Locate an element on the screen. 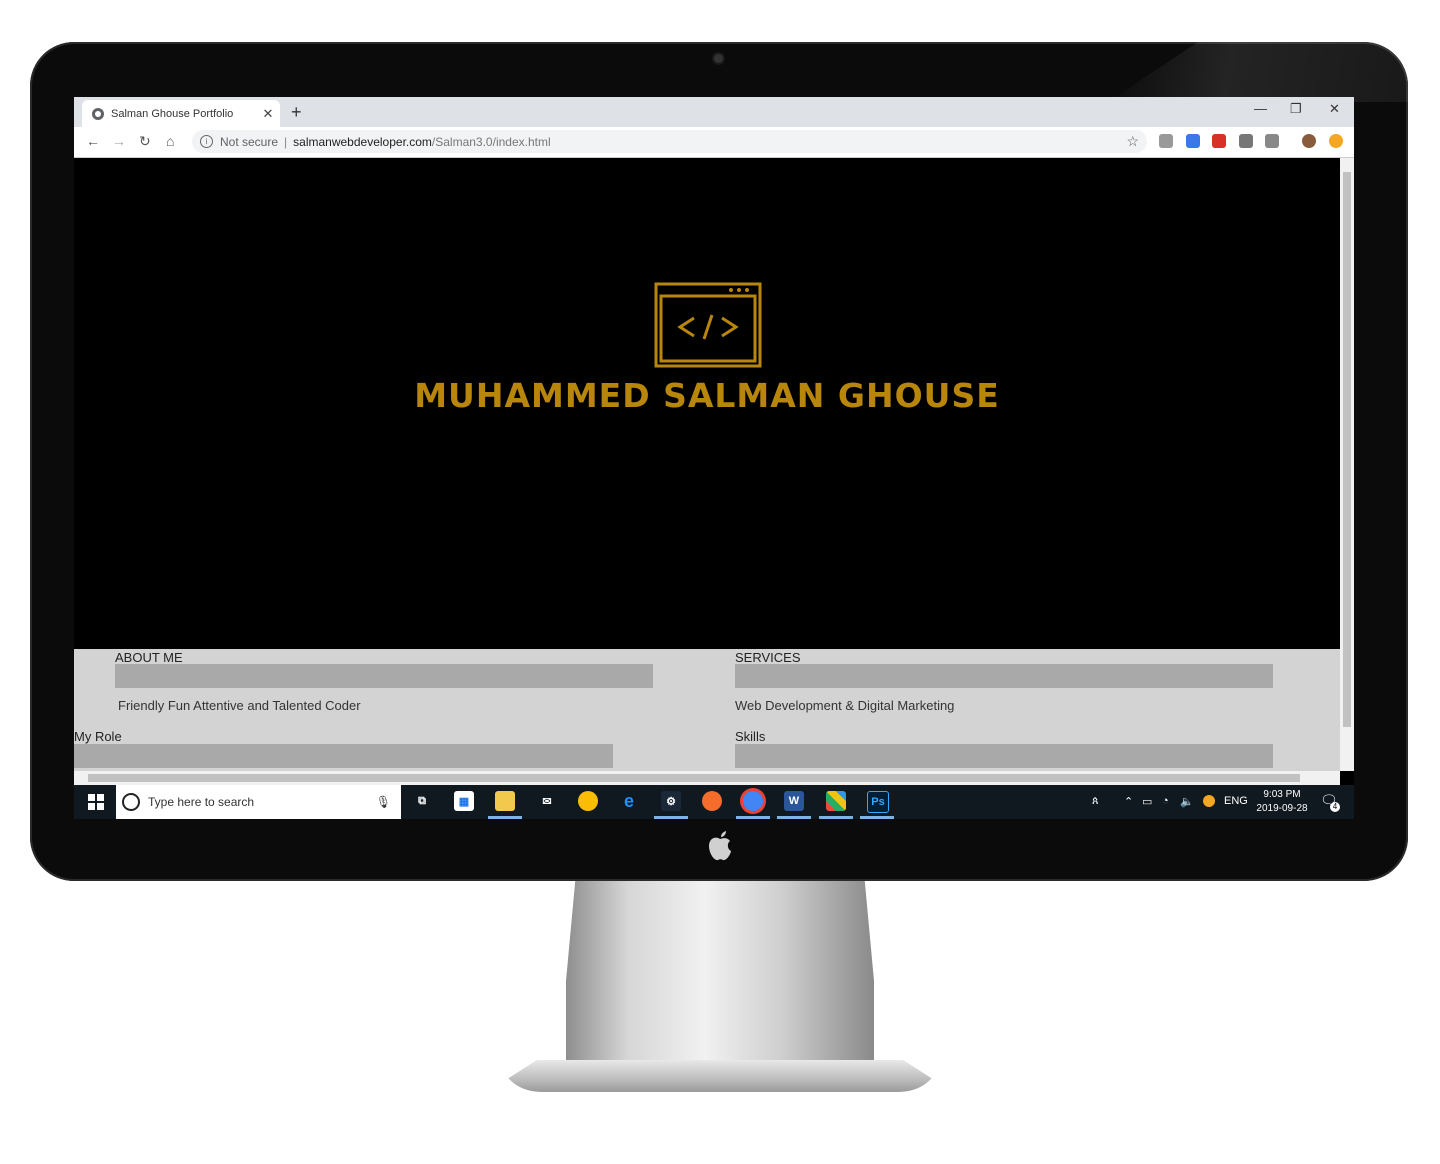 The width and height of the screenshot is (1440, 1164). forward-button: → is located at coordinates (119, 141).